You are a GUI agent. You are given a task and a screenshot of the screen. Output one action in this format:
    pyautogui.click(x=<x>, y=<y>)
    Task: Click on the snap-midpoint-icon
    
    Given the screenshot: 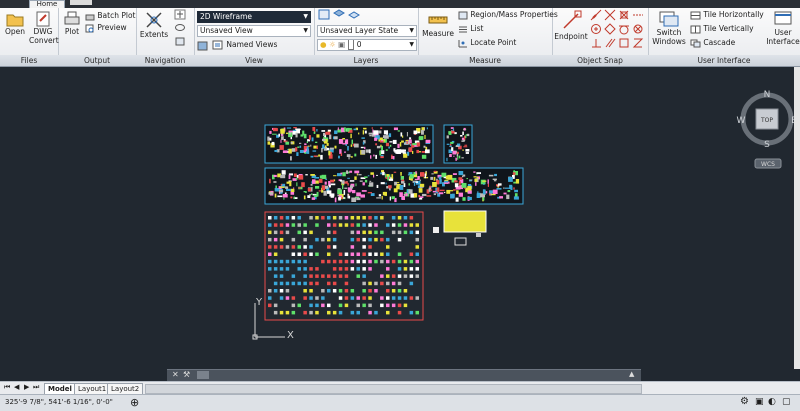 What is the action you would take?
    pyautogui.click(x=596, y=16)
    